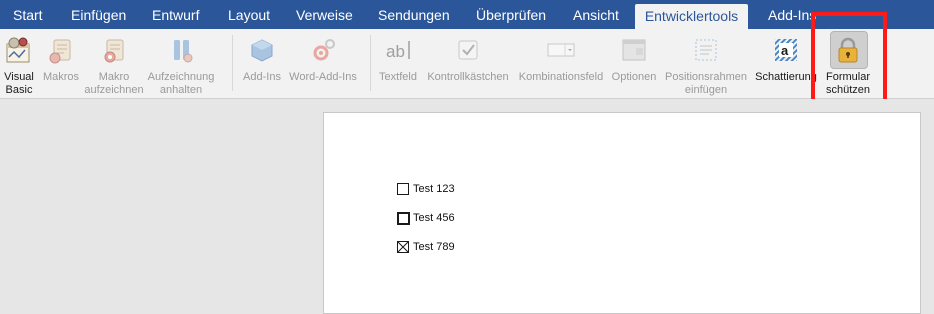 The width and height of the screenshot is (934, 314). Describe the element at coordinates (468, 77) in the screenshot. I see `checkbox-control-label: Kontrollkästchen` at that location.